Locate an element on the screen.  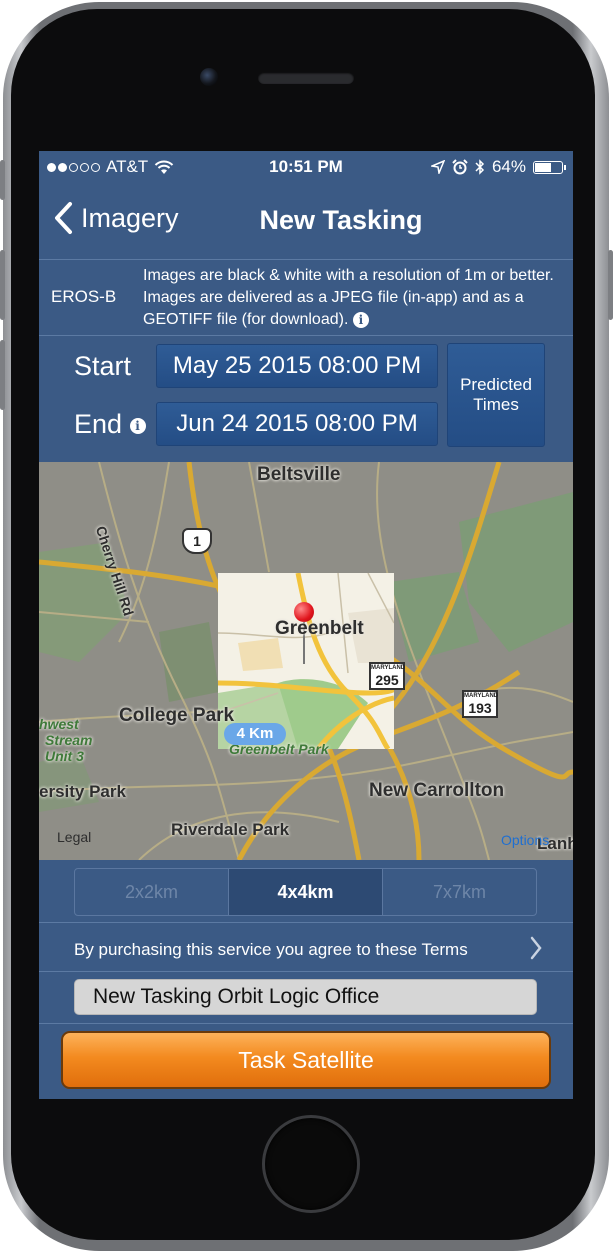
chevron-right-icon is located at coordinates (536, 948).